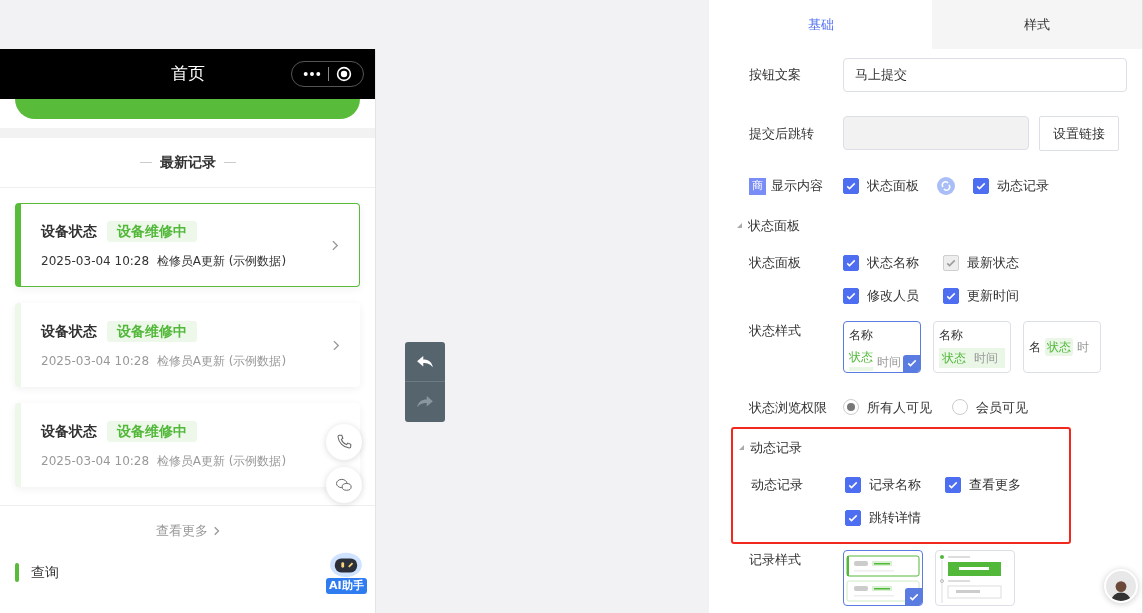 Image resolution: width=1143 pixels, height=613 pixels. What do you see at coordinates (344, 485) in the screenshot?
I see `chat-bubbles-icon` at bounding box center [344, 485].